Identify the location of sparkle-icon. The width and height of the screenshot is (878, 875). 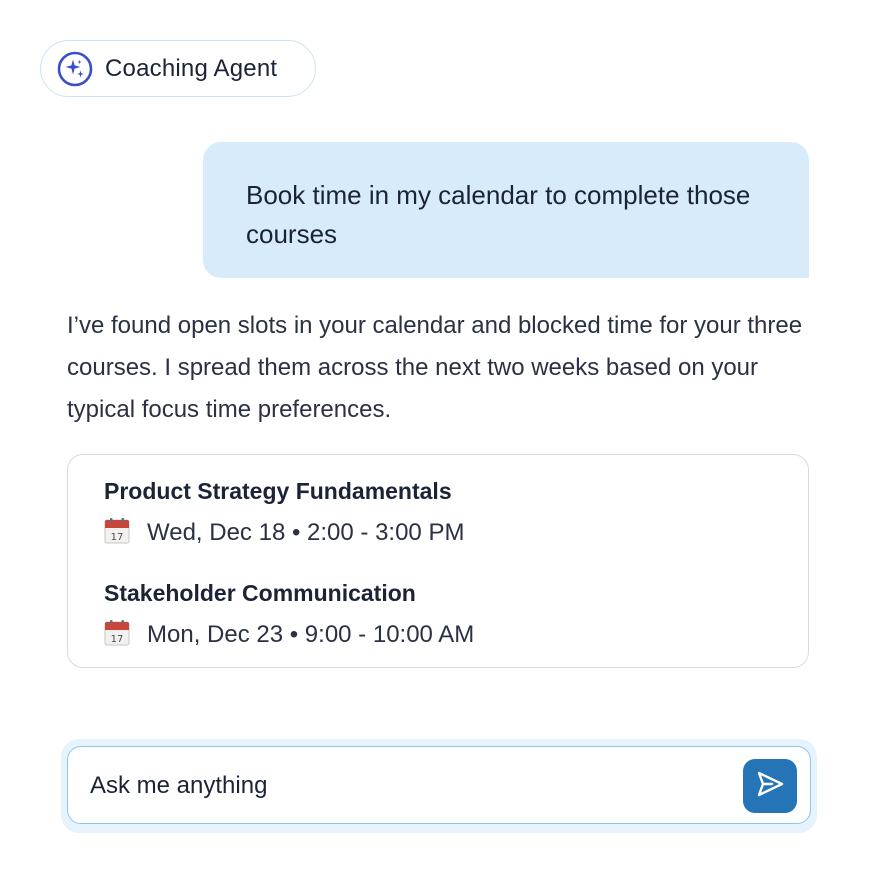
(75, 69).